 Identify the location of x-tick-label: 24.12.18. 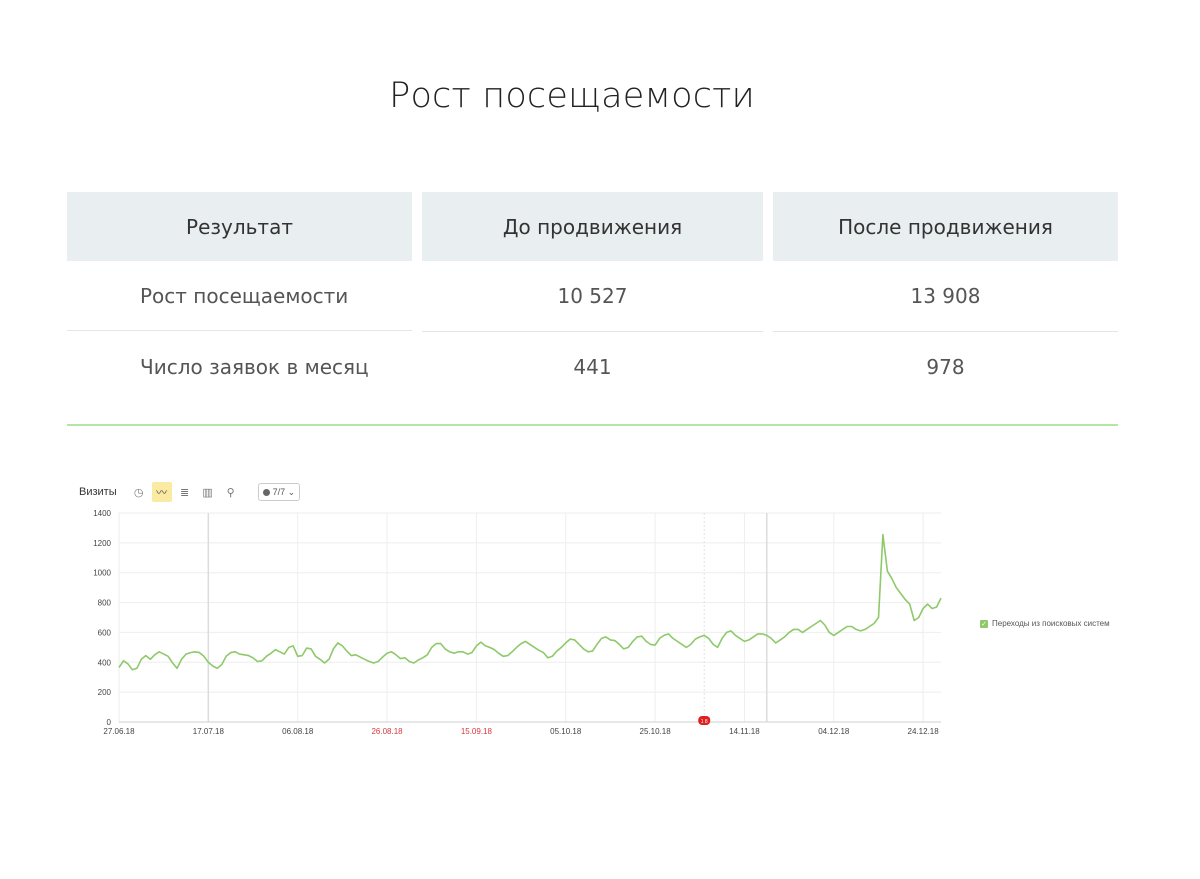
(924, 731).